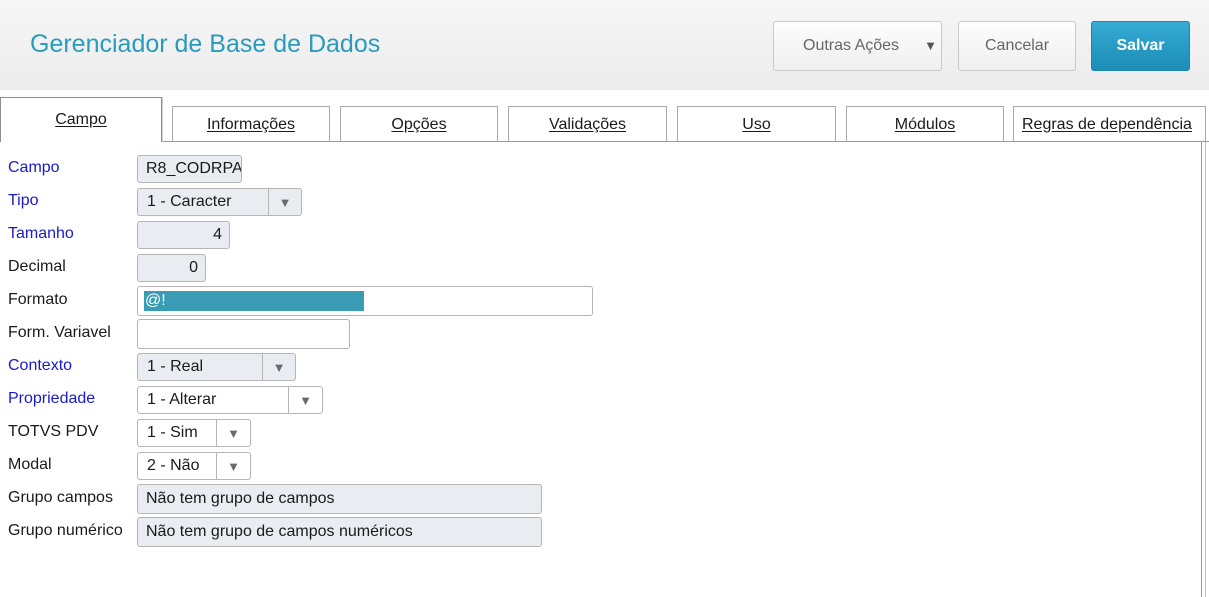 The height and width of the screenshot is (597, 1209). I want to click on formato-label: Formato, so click(38, 299).